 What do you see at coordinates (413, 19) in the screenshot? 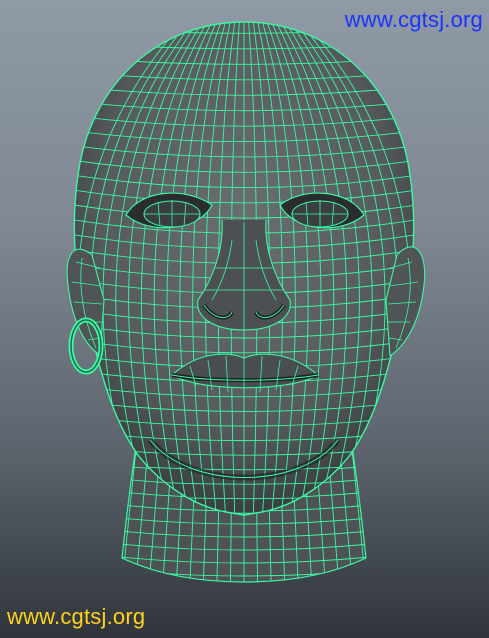
I see `watermark-top: www.cgtsj.org` at bounding box center [413, 19].